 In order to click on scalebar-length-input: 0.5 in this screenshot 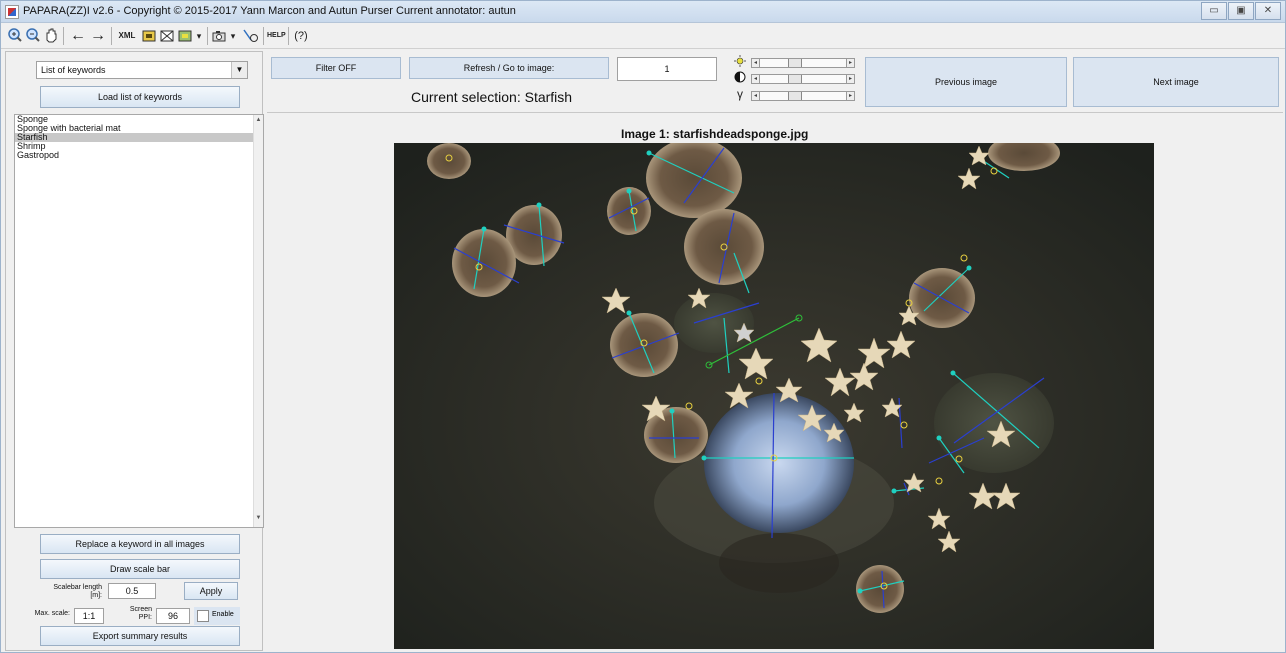, I will do `click(132, 591)`.